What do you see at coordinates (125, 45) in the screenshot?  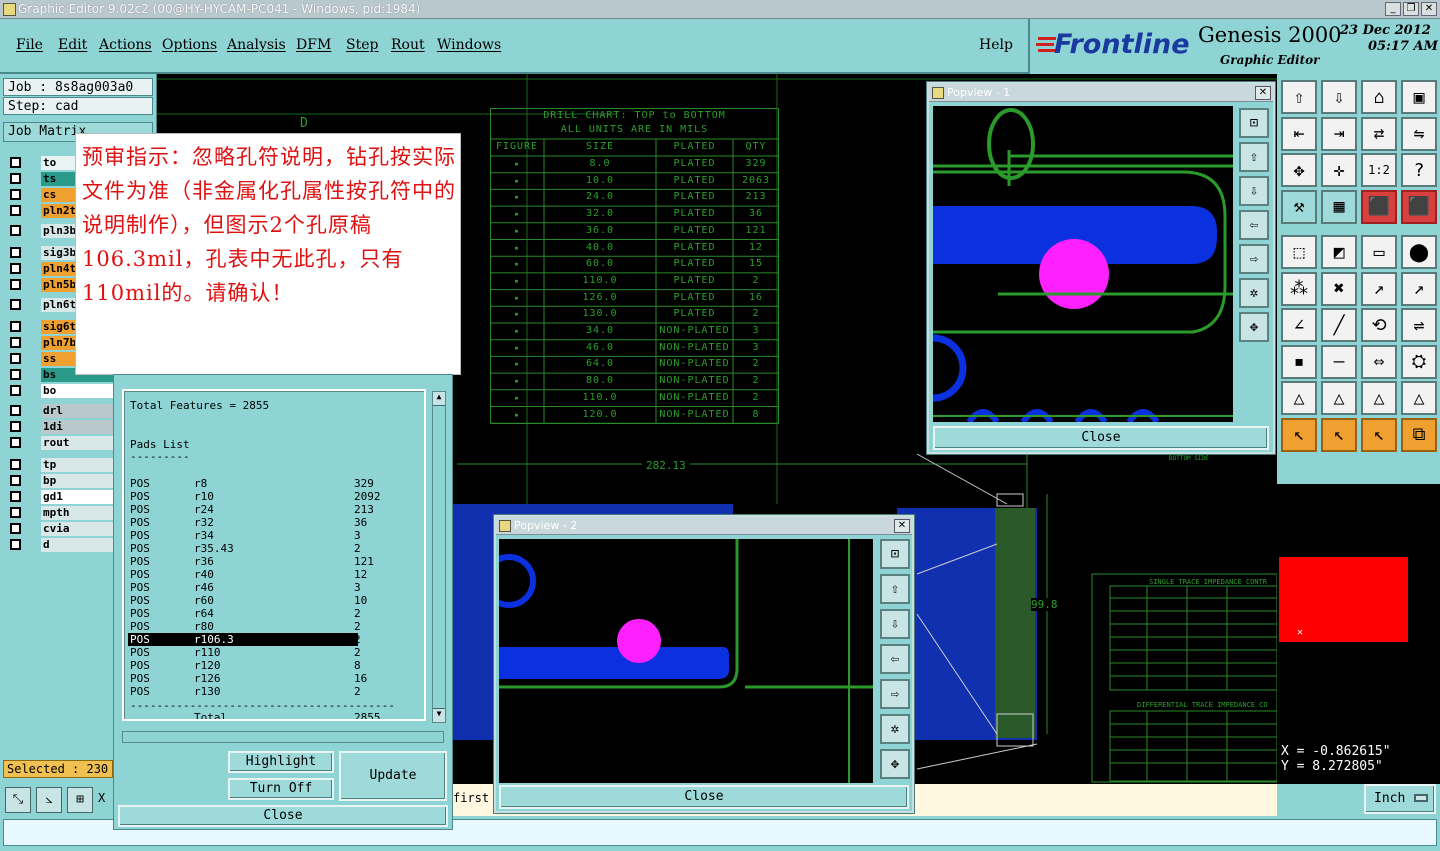 I see `menu-actions: Actions` at bounding box center [125, 45].